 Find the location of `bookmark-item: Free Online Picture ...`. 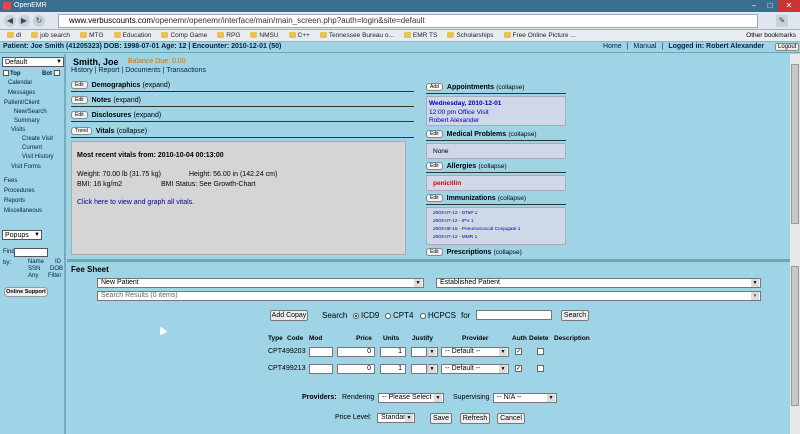

bookmark-item: Free Online Picture ... is located at coordinates (540, 35).